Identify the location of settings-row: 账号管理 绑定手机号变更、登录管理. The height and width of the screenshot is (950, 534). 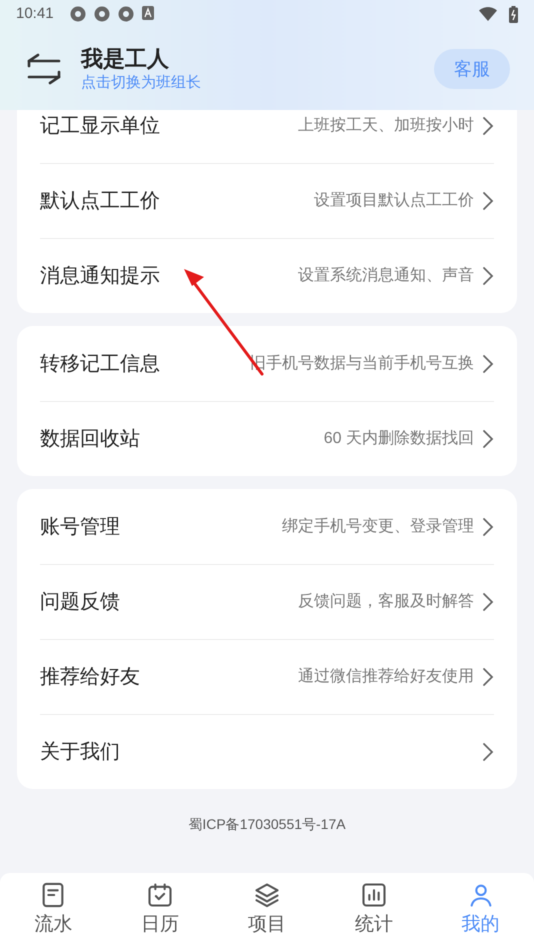
(267, 526).